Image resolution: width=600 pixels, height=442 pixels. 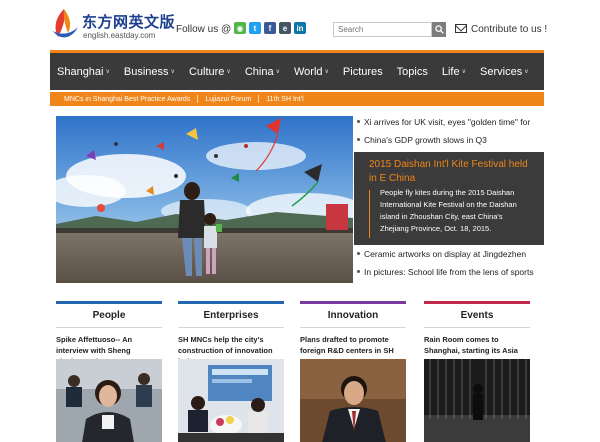 What do you see at coordinates (284, 99) in the screenshot?
I see `topic-link: 11th SH Int'l` at bounding box center [284, 99].